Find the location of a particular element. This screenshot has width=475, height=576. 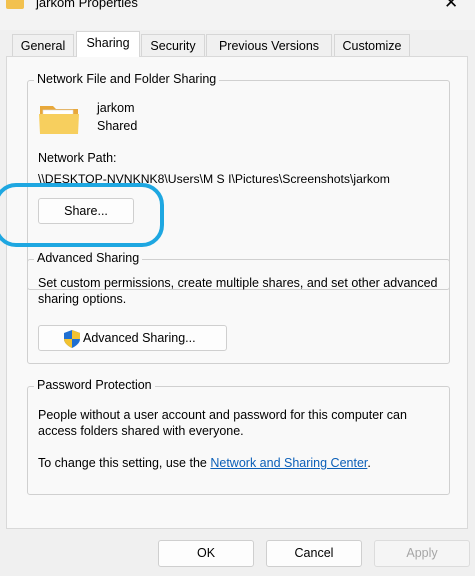

network-sharing-center-link: Network and Sharing Center is located at coordinates (288, 463).